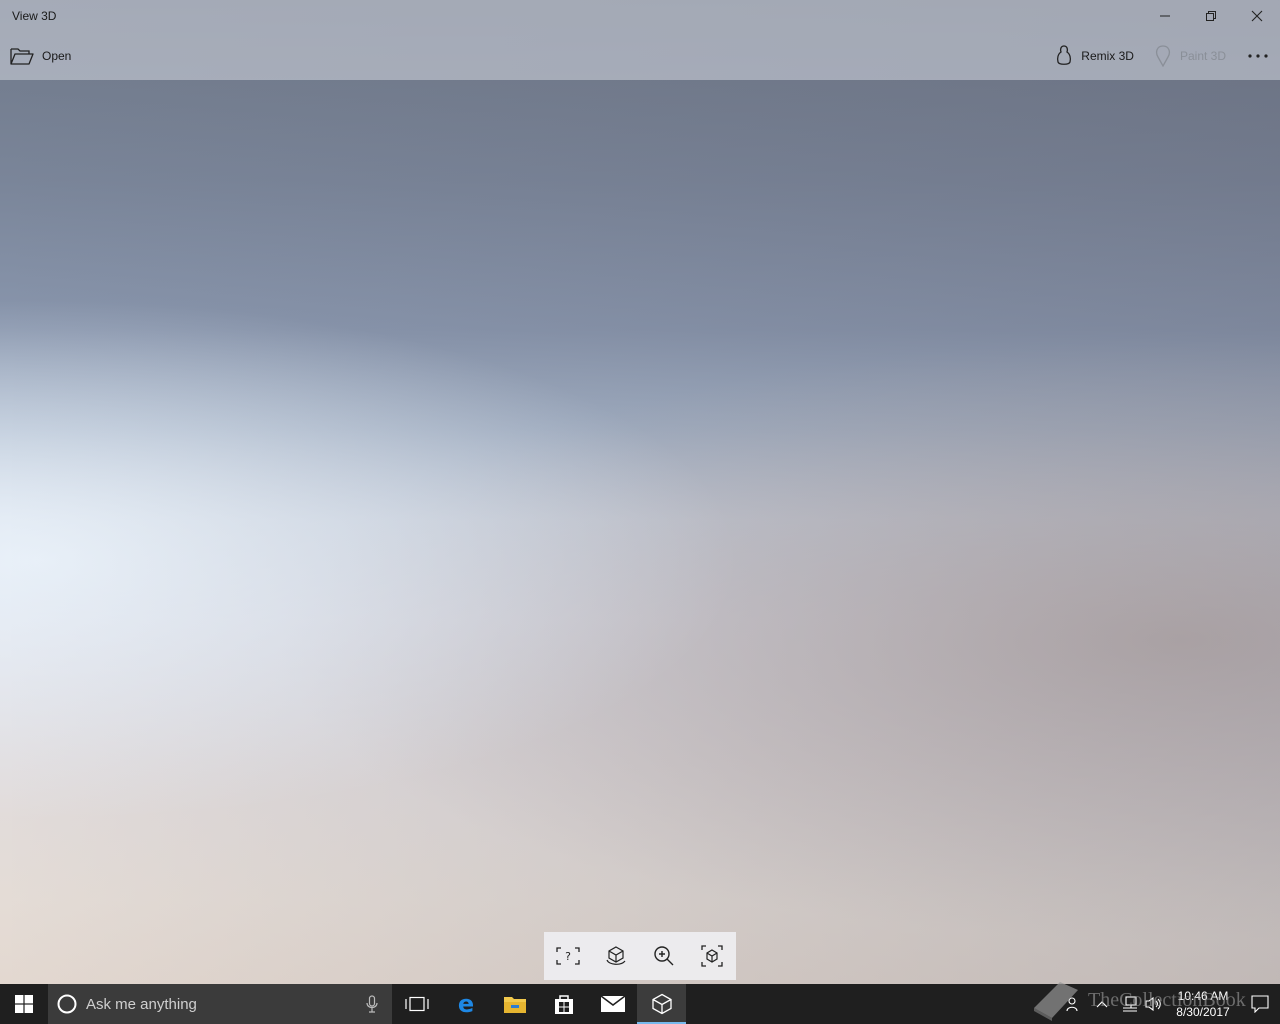 This screenshot has height=1024, width=1280. I want to click on people-button, so click(1074, 1004).